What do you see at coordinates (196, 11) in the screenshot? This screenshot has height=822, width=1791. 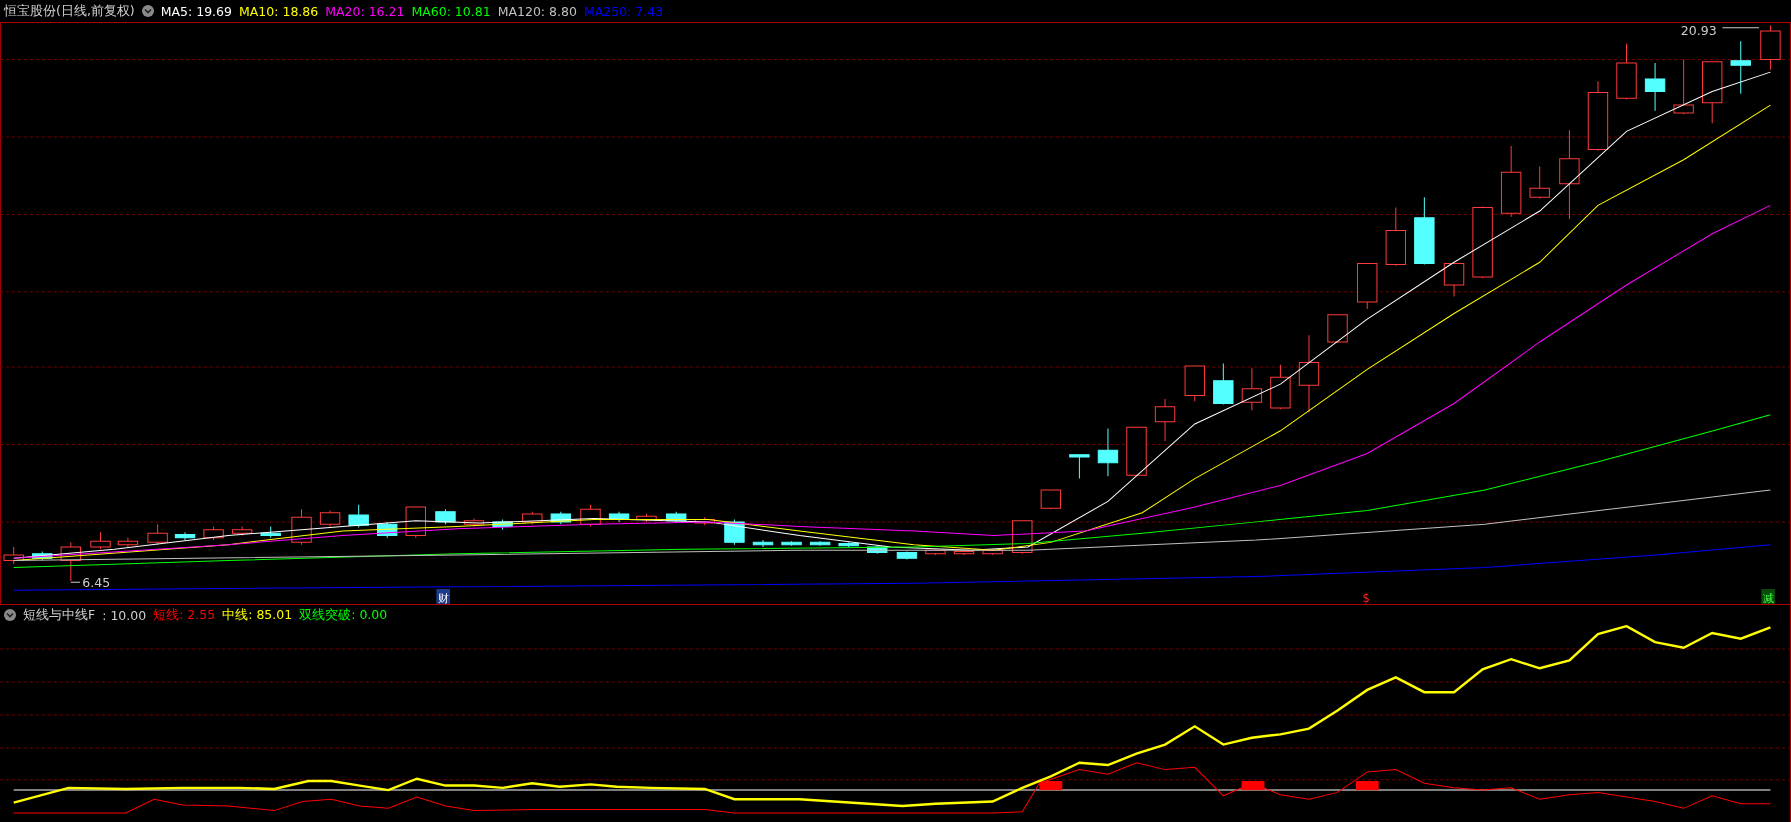 I see `indicator-value: MA5: 19.69` at bounding box center [196, 11].